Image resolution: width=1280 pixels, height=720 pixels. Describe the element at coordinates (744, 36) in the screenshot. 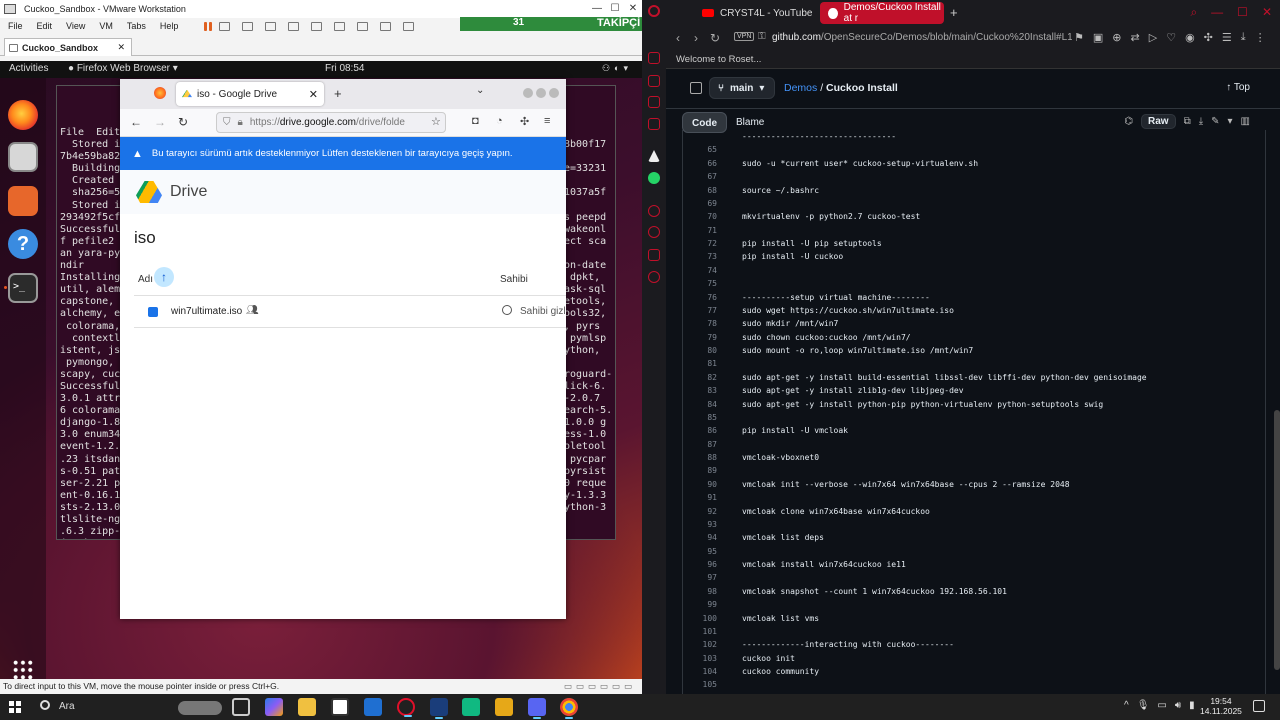

I see `vpn-badge: VPN` at that location.